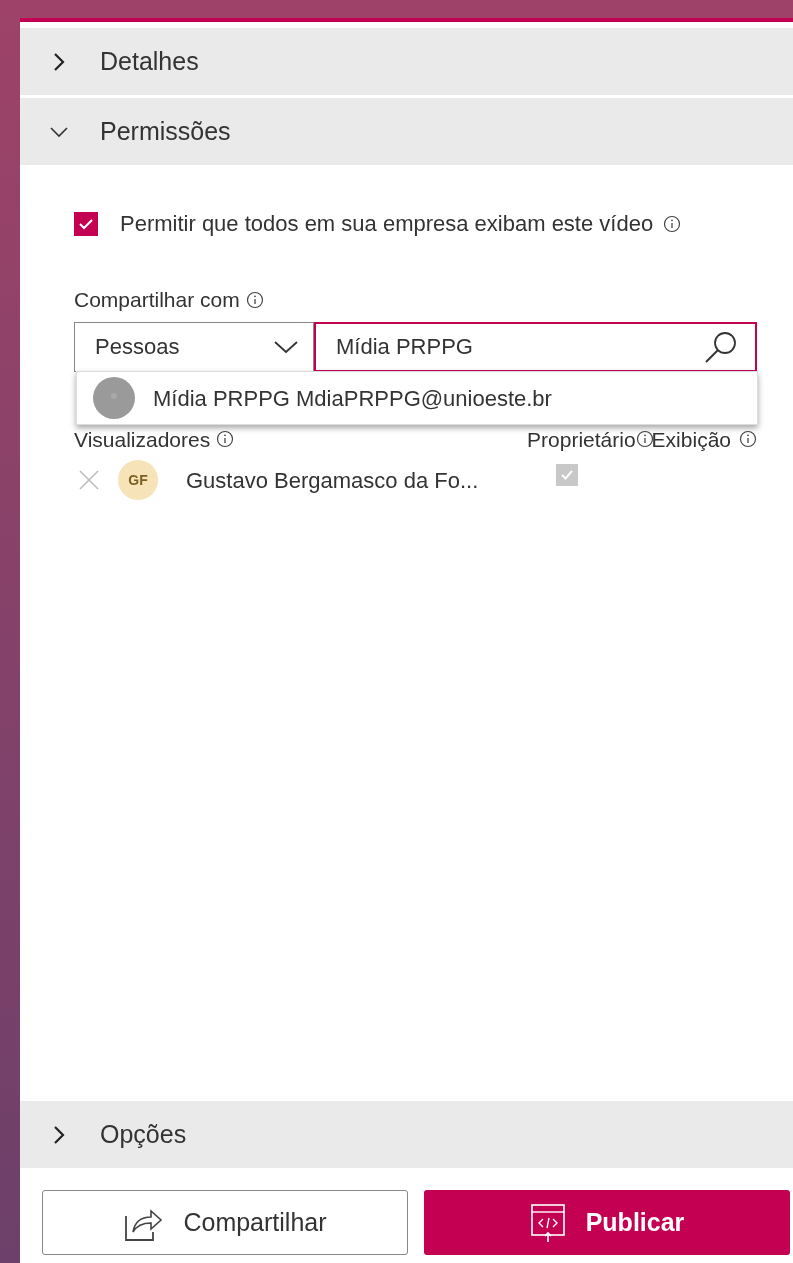 Image resolution: width=793 pixels, height=1263 pixels. Describe the element at coordinates (406, 131) in the screenshot. I see `section-header: Permissões` at that location.